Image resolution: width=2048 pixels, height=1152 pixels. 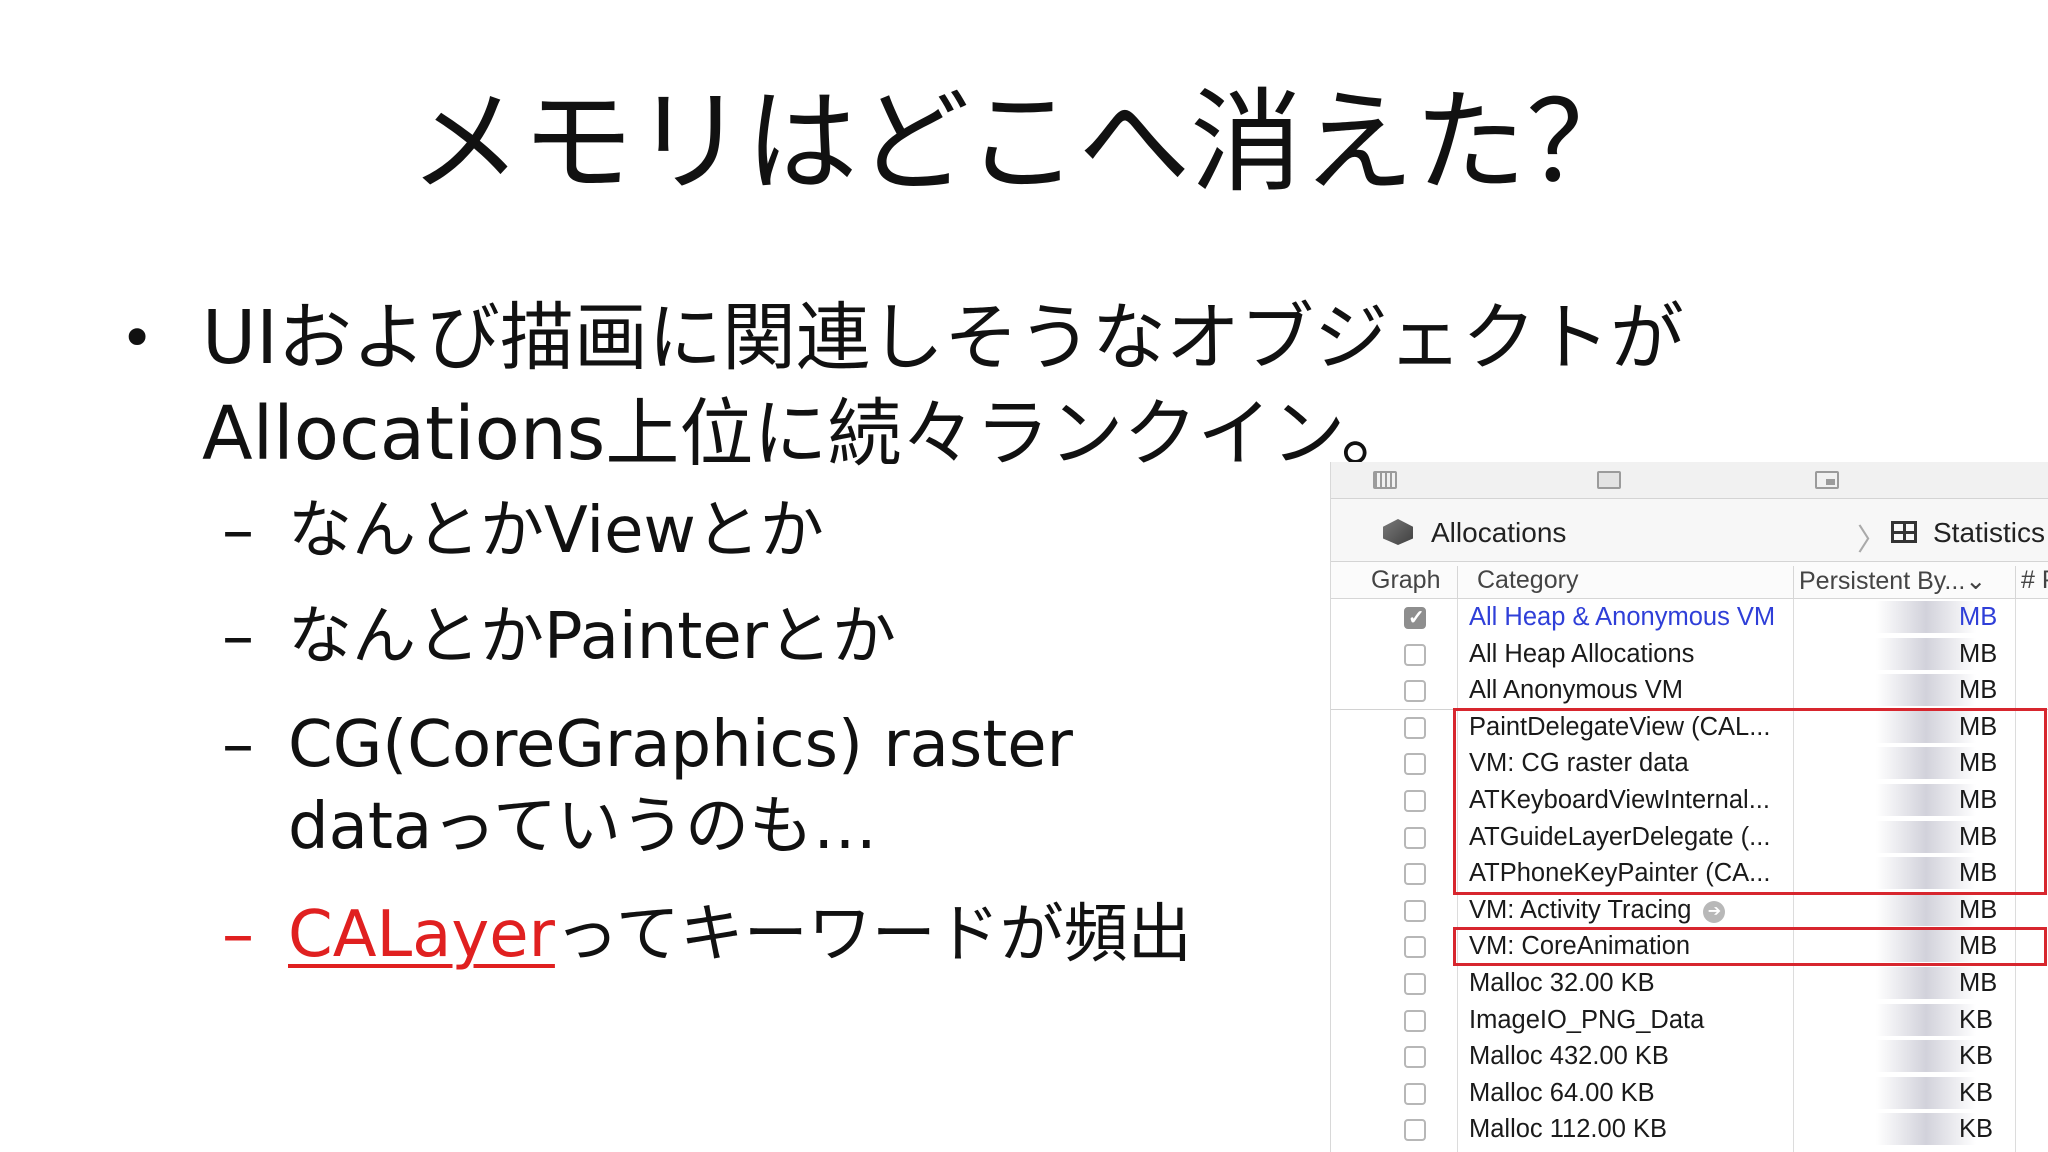 I want to click on table-row: All Heap & Anonymous VM MB, so click(x=1689, y=617).